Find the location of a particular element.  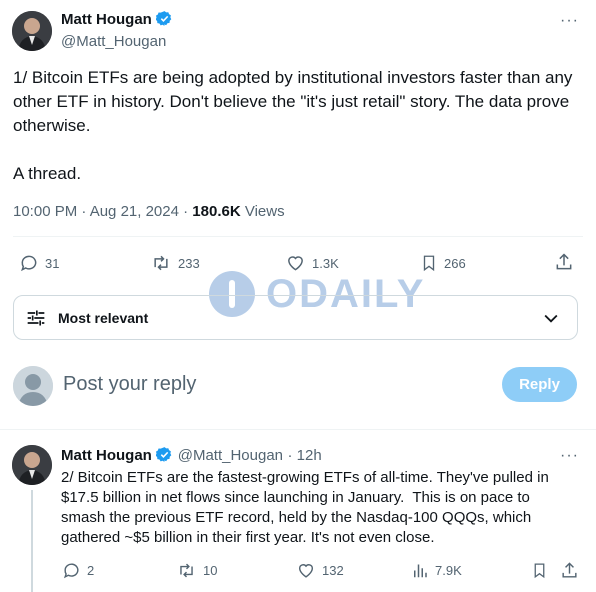

reply-reply-action: 2 is located at coordinates (78, 570).